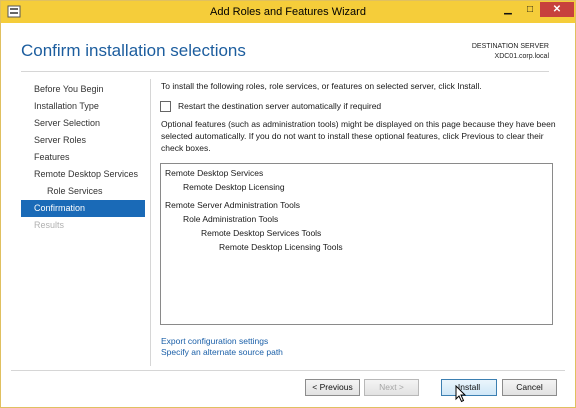  I want to click on nav-item-installation-type: Installation Type, so click(83, 106).